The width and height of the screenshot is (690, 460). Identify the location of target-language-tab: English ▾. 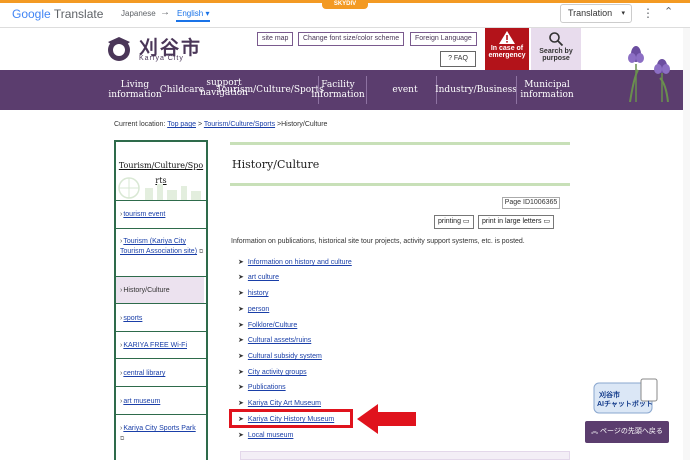
(193, 13).